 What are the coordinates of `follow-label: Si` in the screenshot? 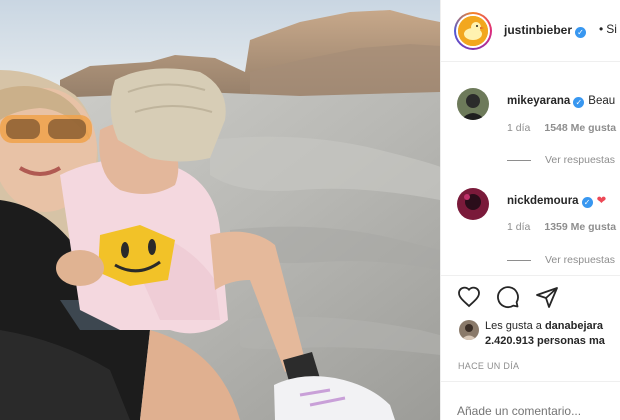 It's located at (611, 29).